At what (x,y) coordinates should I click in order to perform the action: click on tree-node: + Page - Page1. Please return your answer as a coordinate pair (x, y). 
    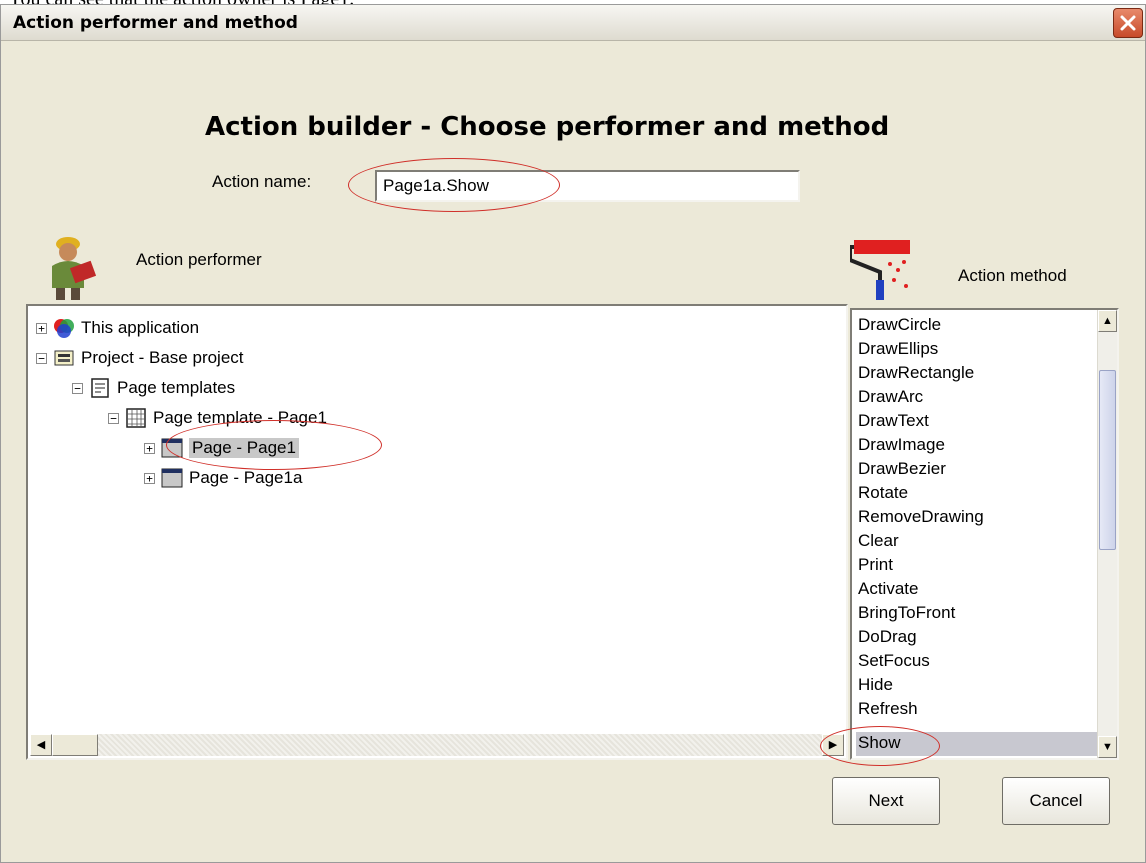
    Looking at the image, I should click on (221, 448).